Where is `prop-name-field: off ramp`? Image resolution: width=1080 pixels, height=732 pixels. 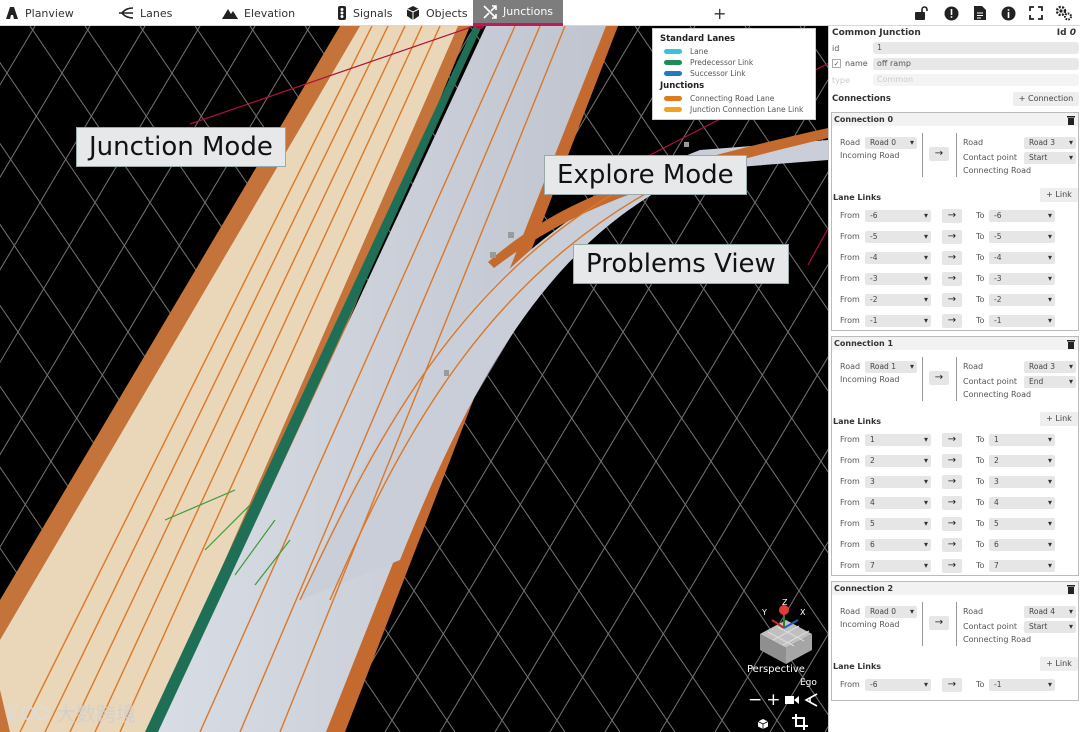
prop-name-field: off ramp is located at coordinates (976, 64).